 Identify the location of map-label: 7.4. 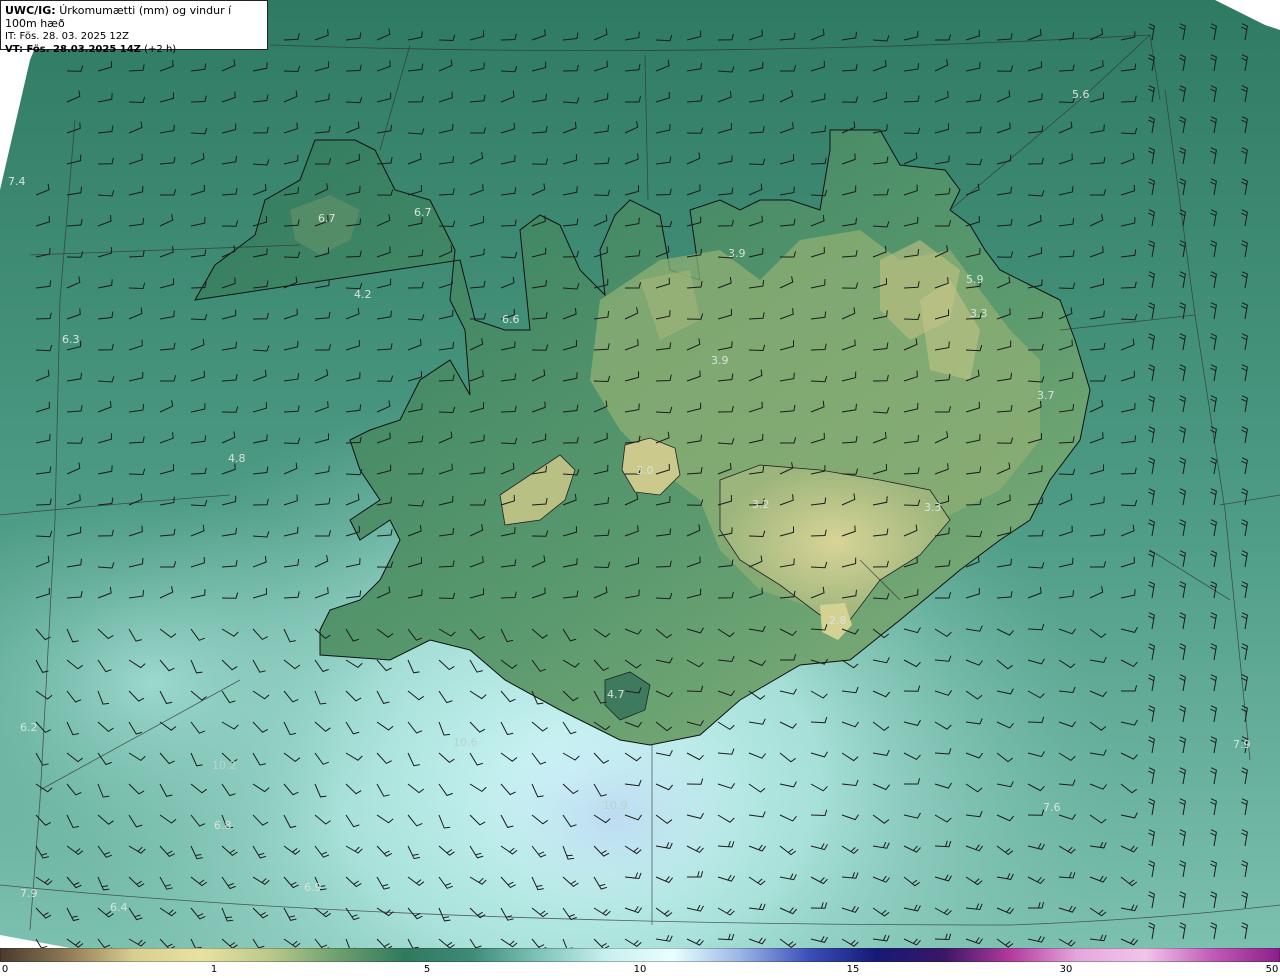
(17, 181).